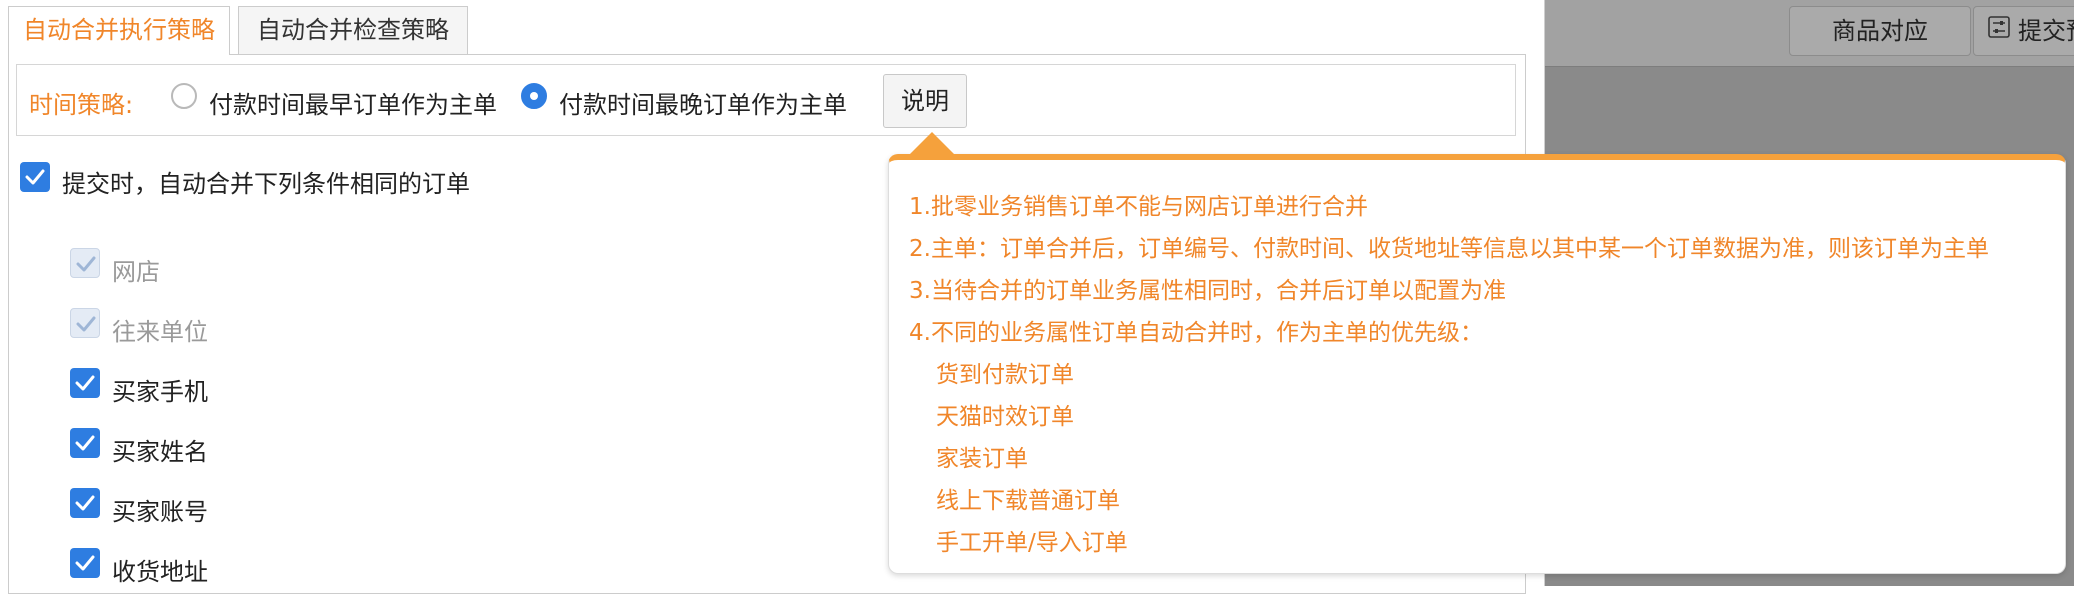  Describe the element at coordinates (160, 392) in the screenshot. I see `condition-label-buyer-phone: 买家手机` at that location.